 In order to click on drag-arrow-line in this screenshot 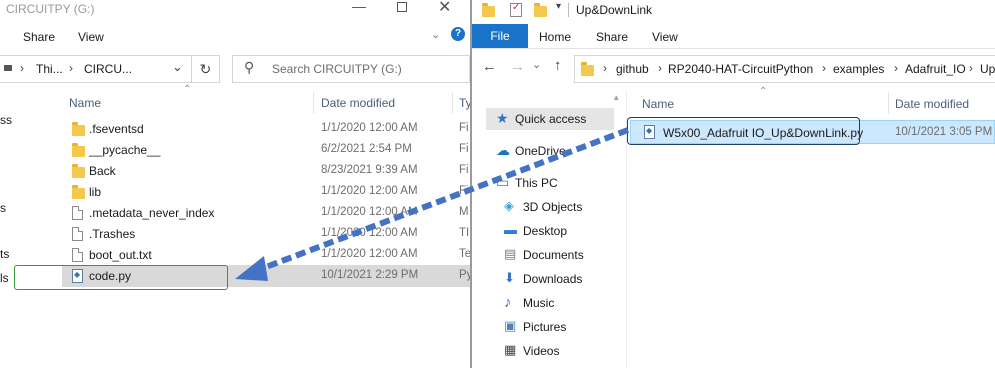, I will do `click(443, 200)`.